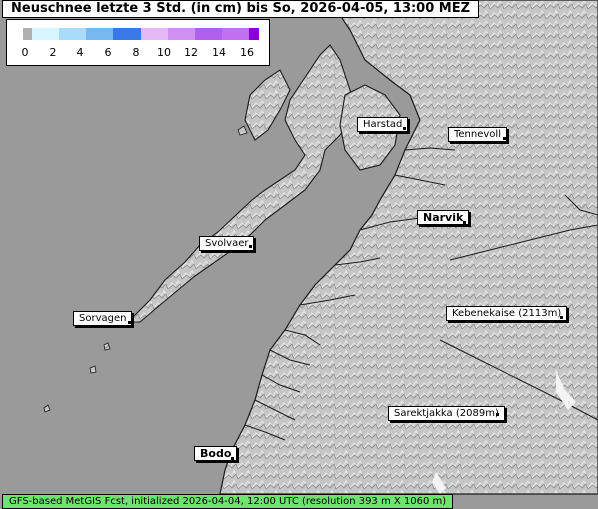  What do you see at coordinates (164, 52) in the screenshot?
I see `legend-tick-10: 10` at bounding box center [164, 52].